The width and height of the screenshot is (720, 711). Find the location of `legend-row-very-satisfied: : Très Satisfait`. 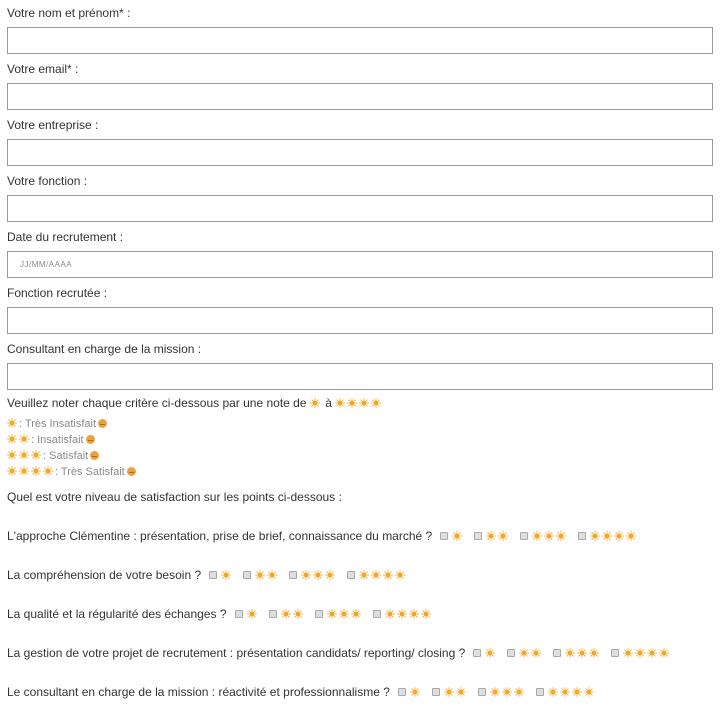

legend-row-very-satisfied: : Très Satisfait is located at coordinates (71, 472).